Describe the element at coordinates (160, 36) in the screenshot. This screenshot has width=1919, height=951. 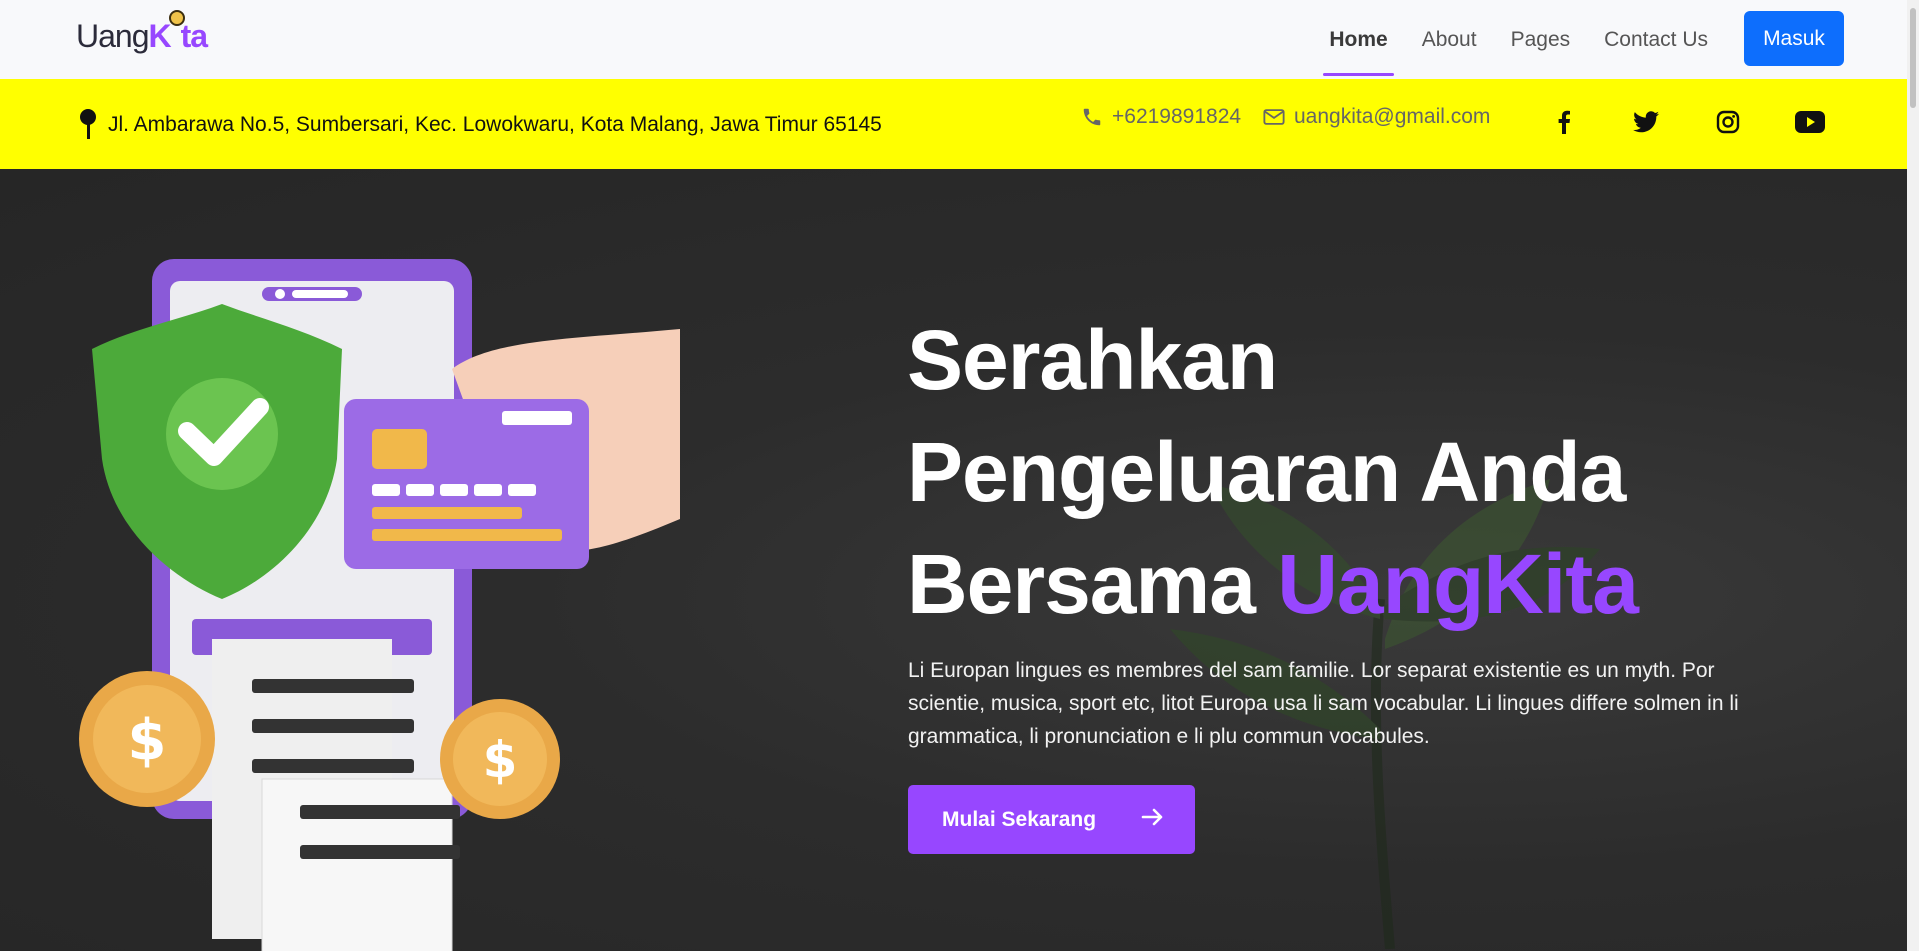
I see `logo-k: K` at that location.